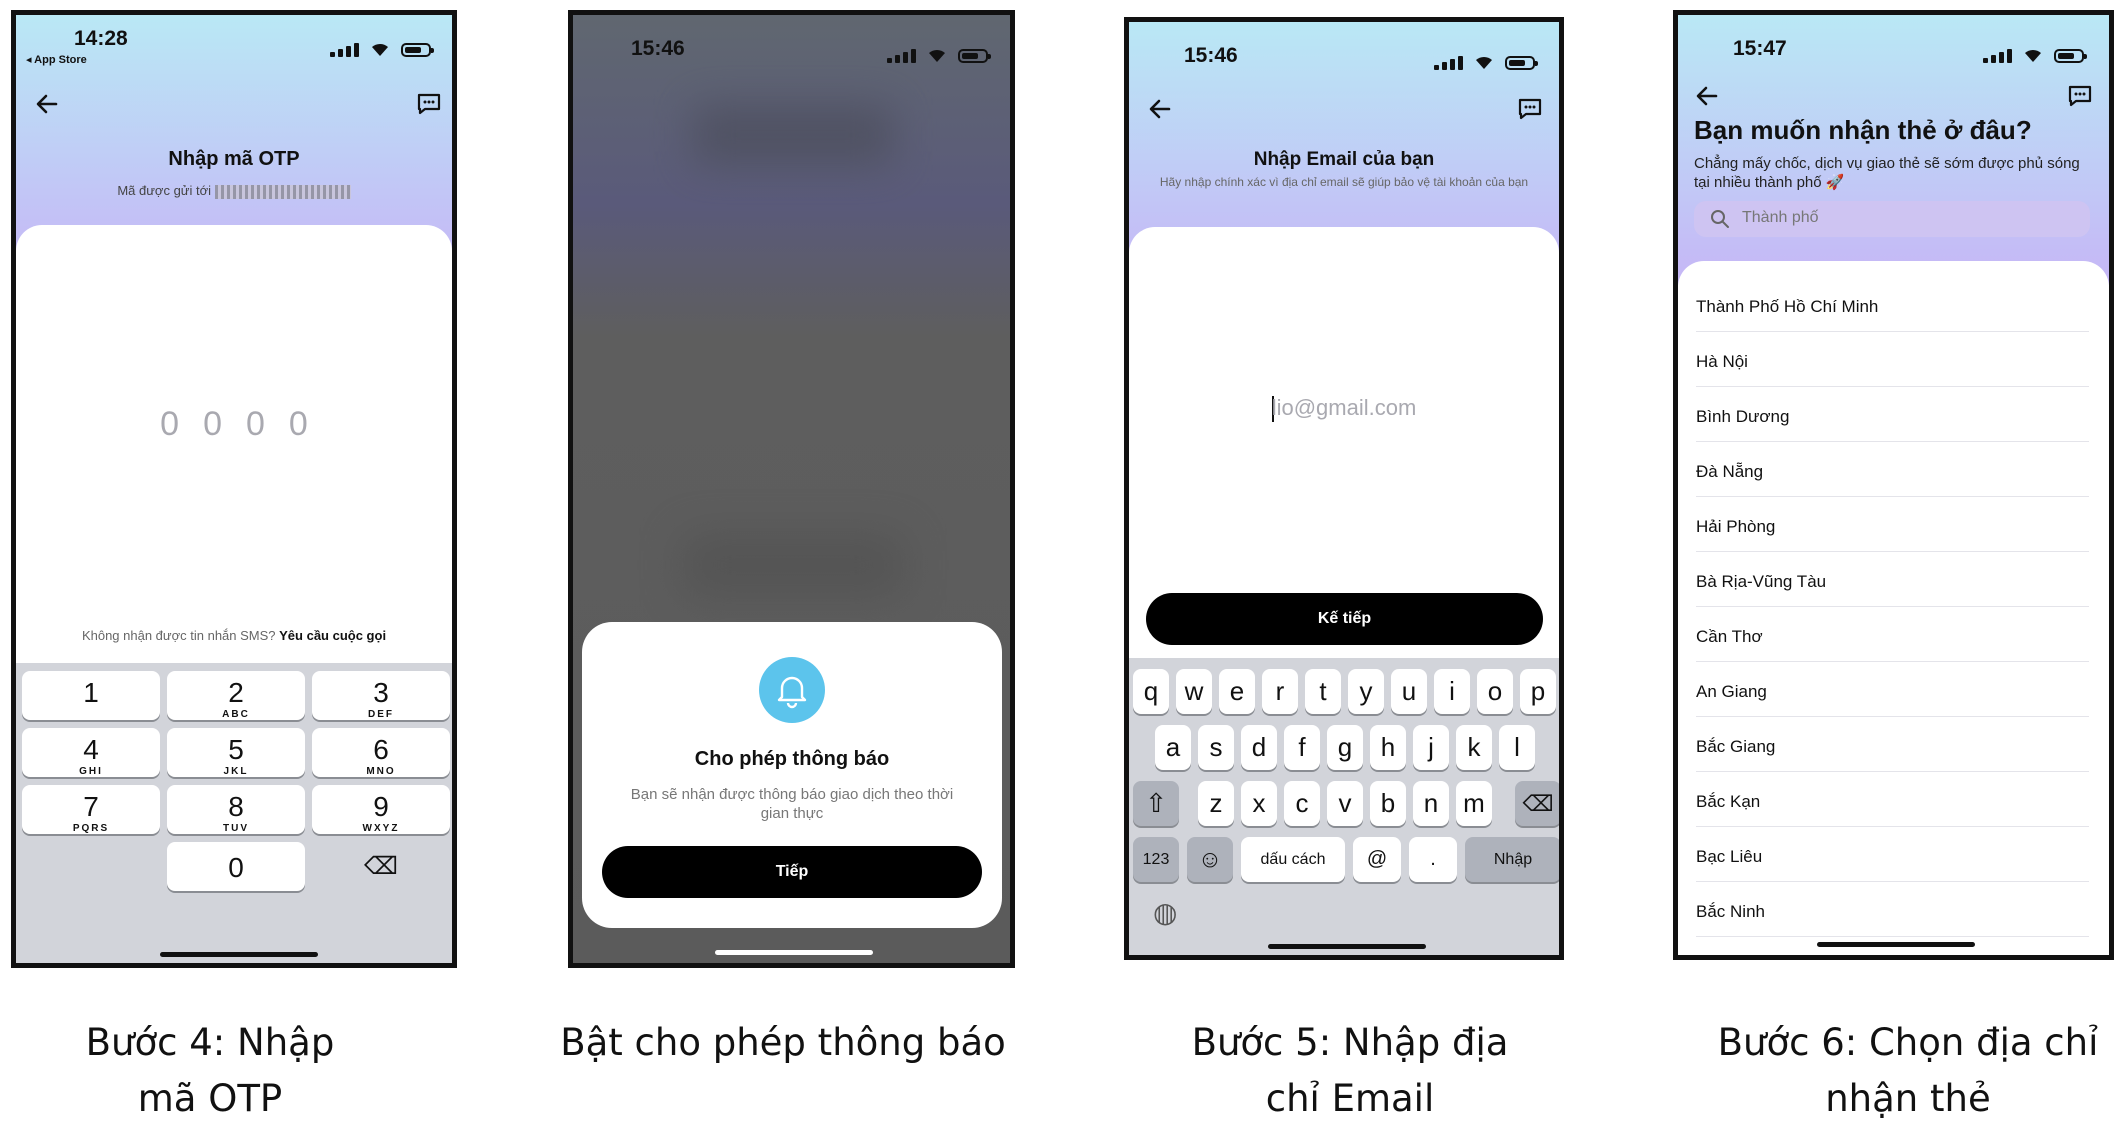  Describe the element at coordinates (1259, 803) in the screenshot. I see `letter-key: x` at that location.